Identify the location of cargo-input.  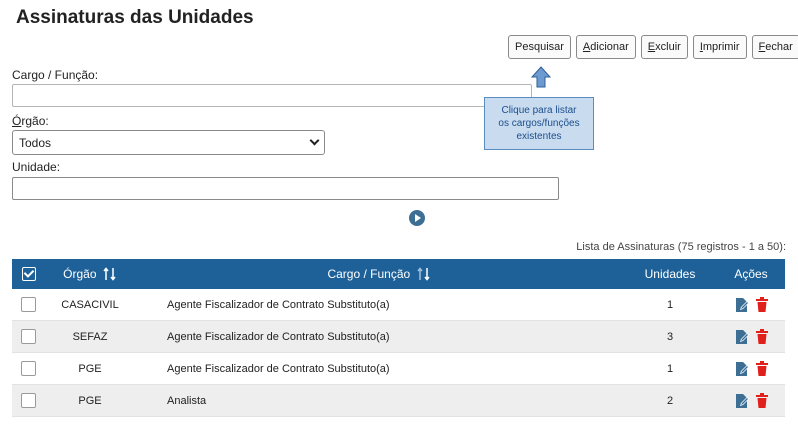
(272, 95).